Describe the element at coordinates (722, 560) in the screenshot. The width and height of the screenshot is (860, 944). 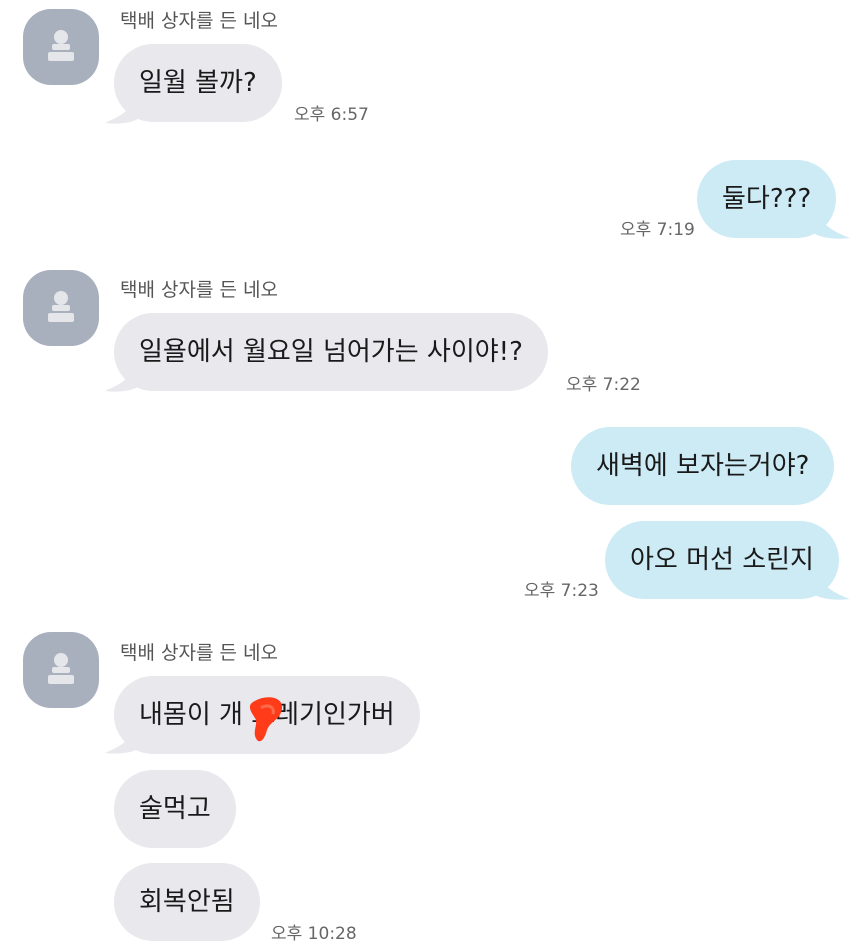
I see `message-bubble: 아오 머선 소린지` at that location.